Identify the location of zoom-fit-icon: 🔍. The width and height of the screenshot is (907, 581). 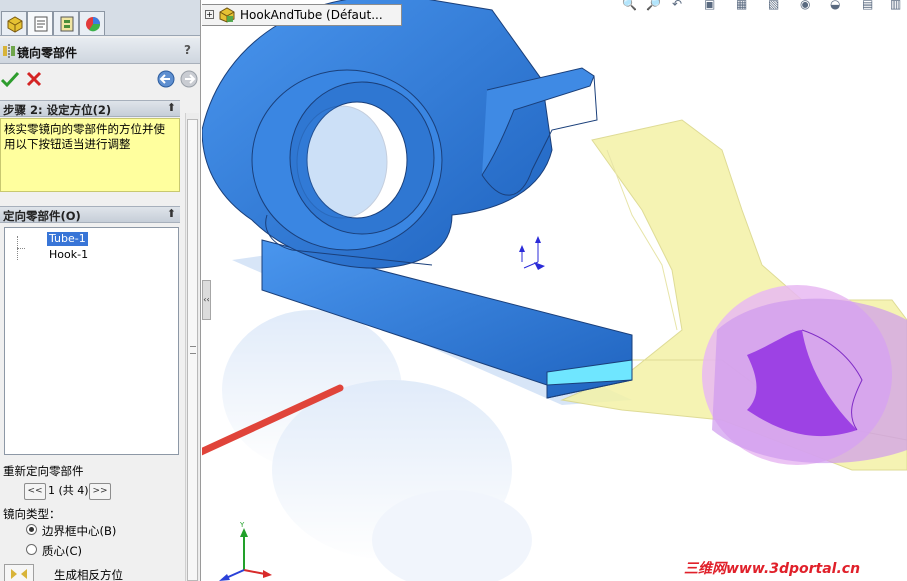
(629, 5).